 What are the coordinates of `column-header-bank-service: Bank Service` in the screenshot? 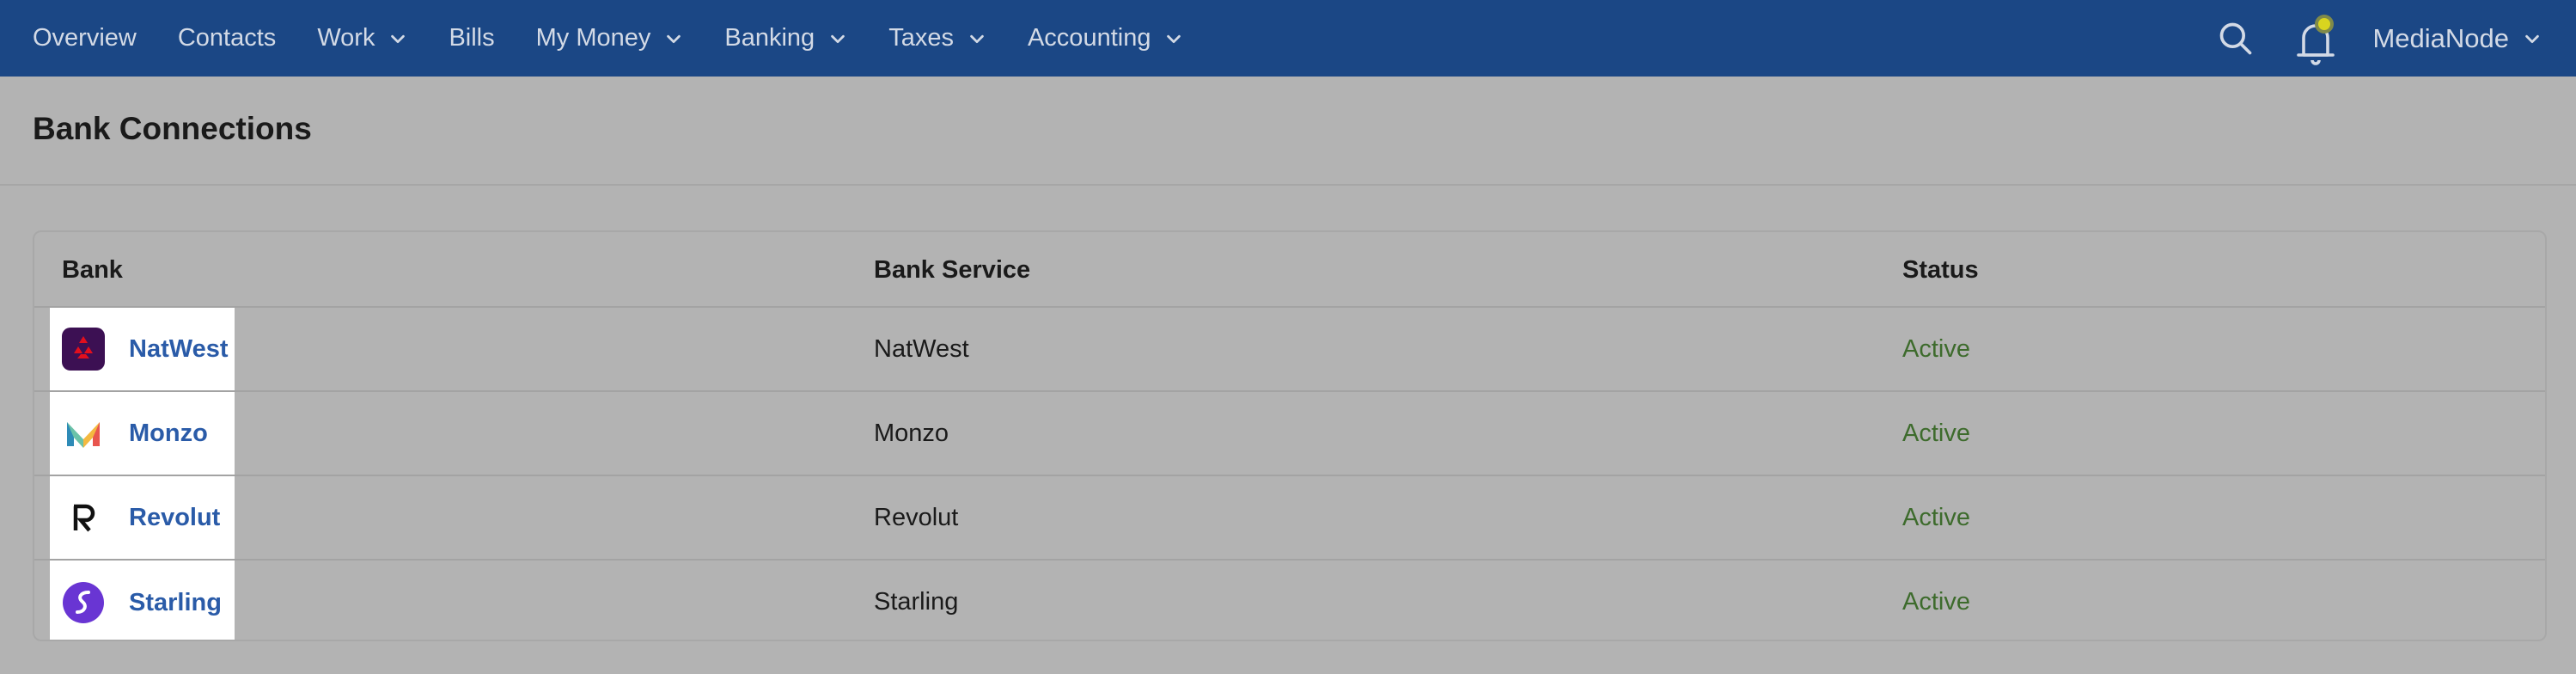 It's located at (952, 270).